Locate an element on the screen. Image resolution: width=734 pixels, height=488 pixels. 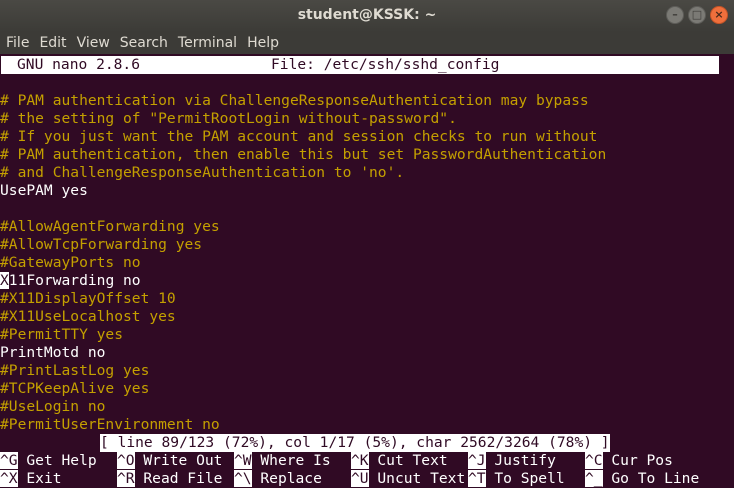
shortcut-label: Write Out is located at coordinates (183, 460).